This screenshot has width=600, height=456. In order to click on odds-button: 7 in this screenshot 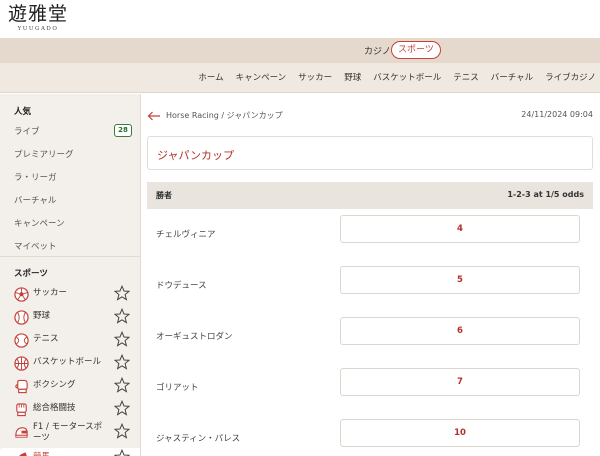, I will do `click(460, 382)`.